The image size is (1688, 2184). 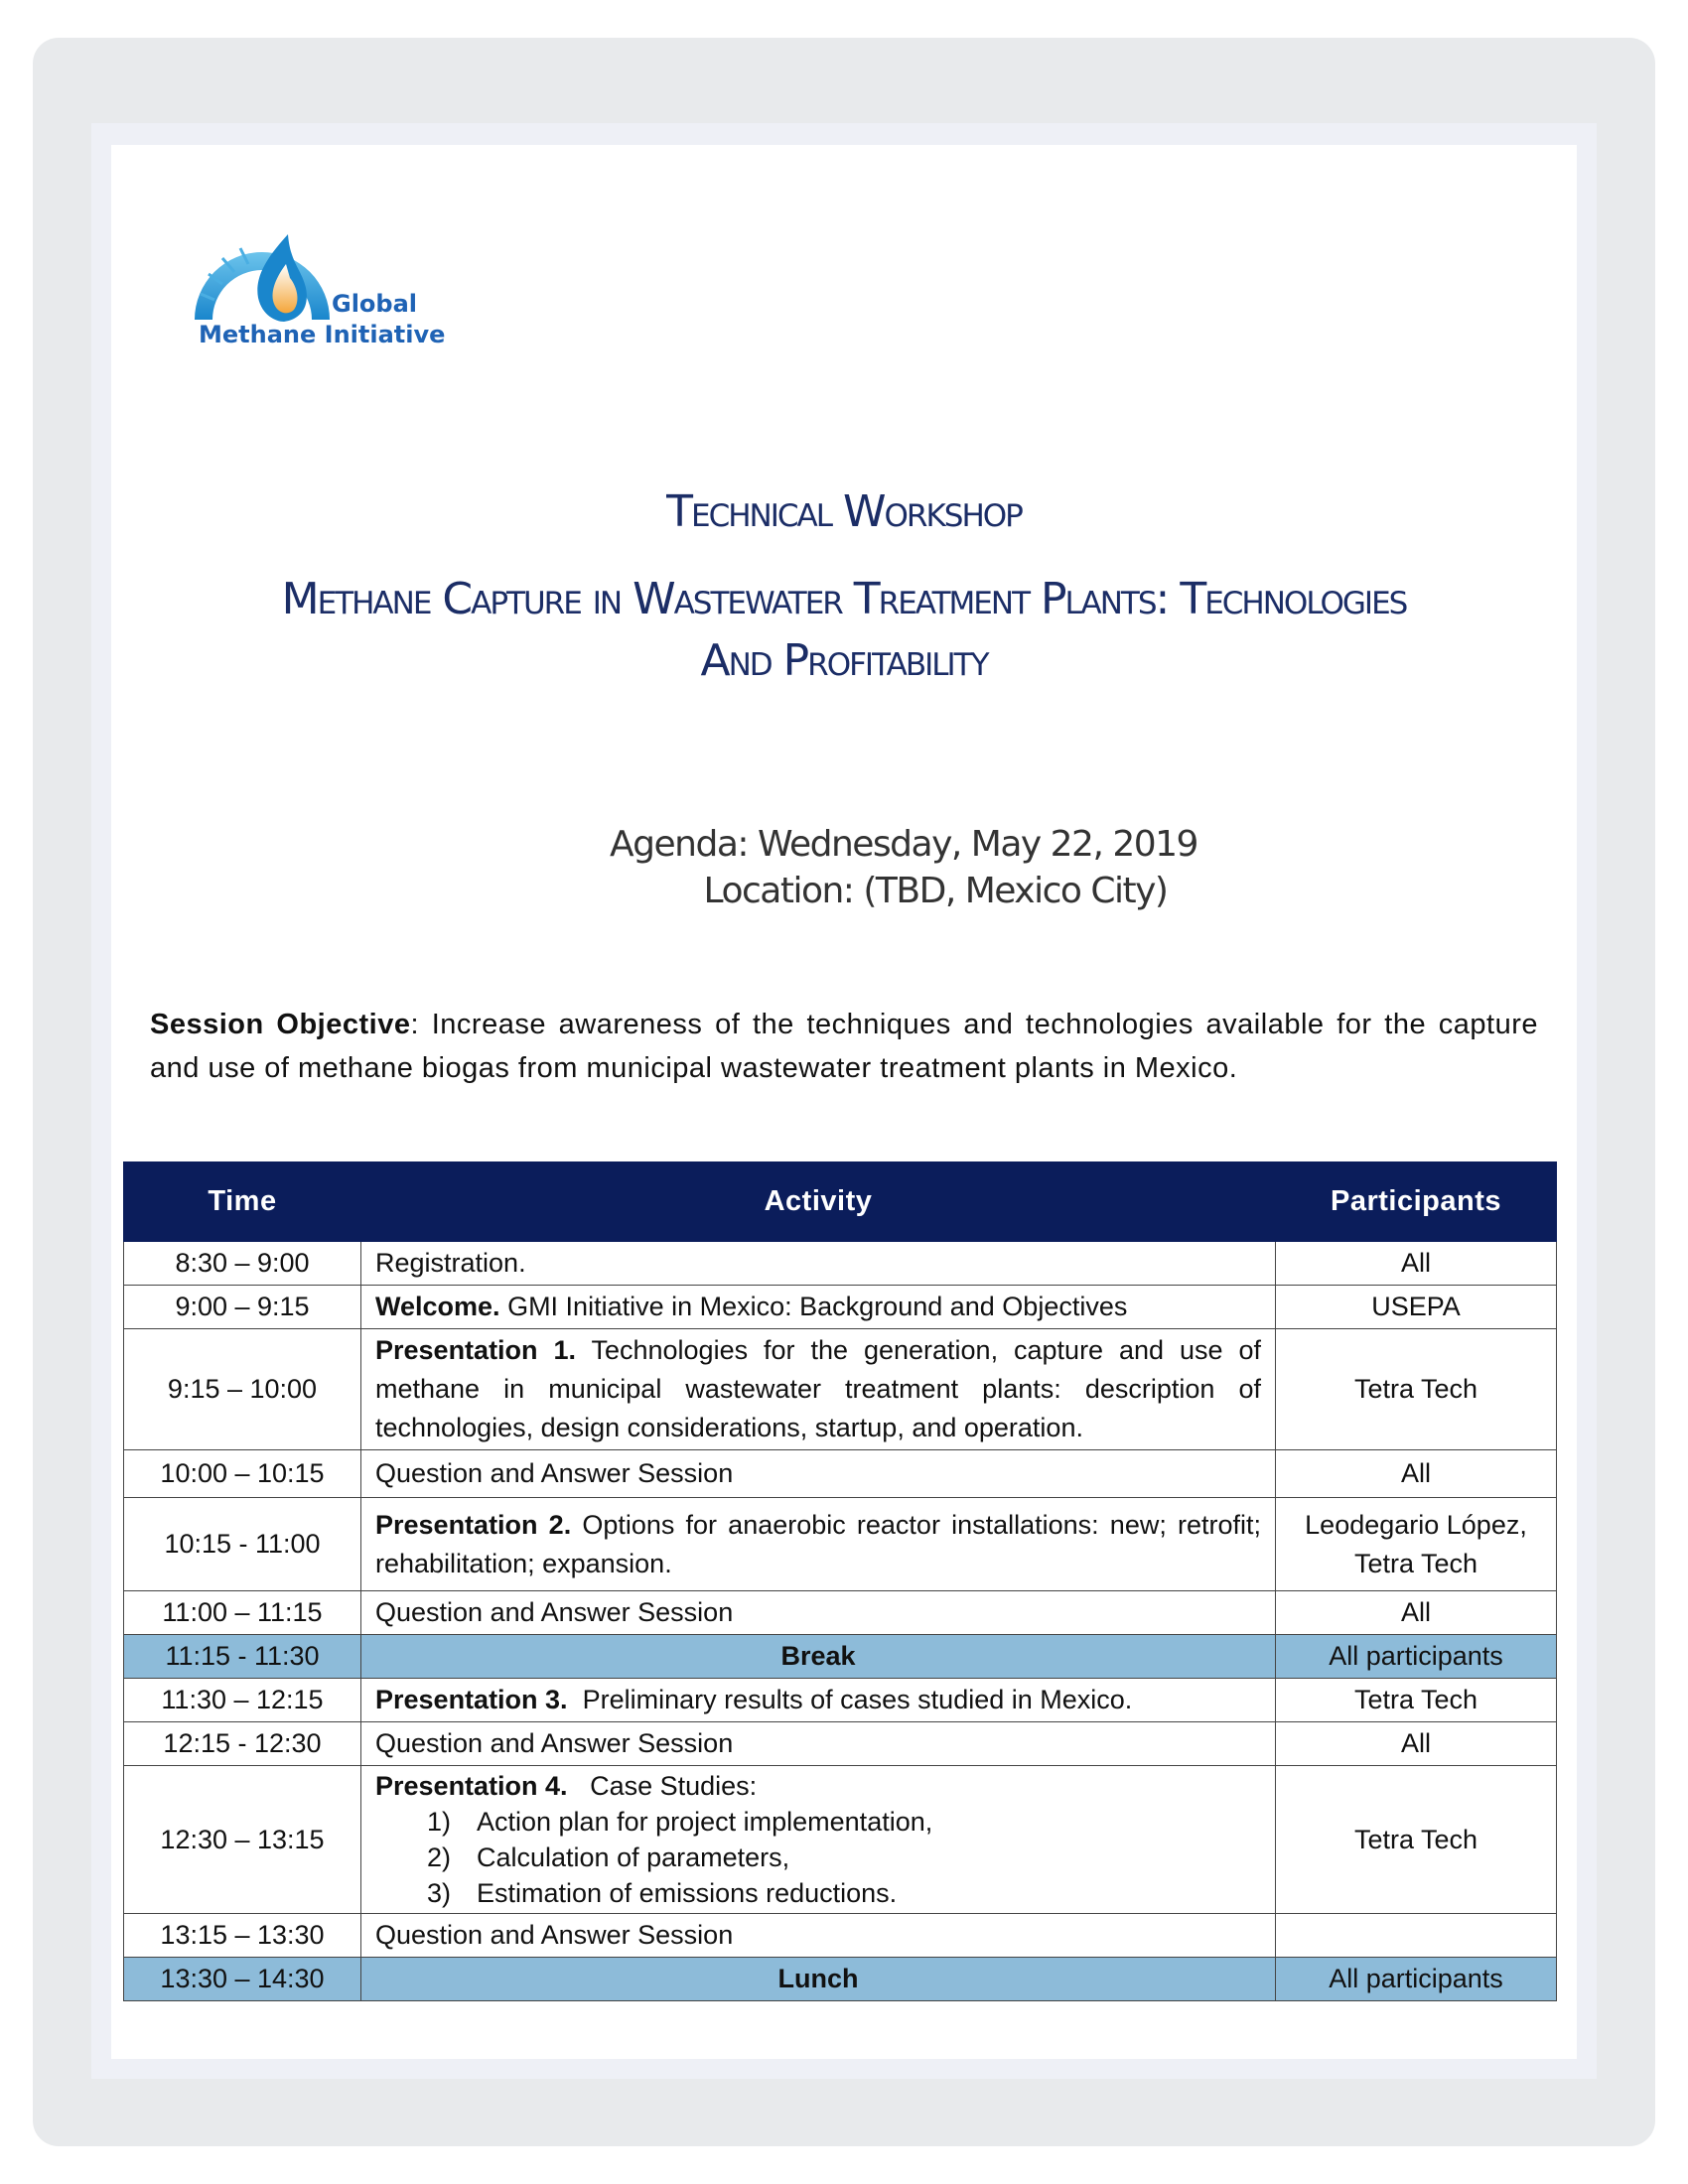 I want to click on row-participants: USEPA, so click(x=1416, y=1307).